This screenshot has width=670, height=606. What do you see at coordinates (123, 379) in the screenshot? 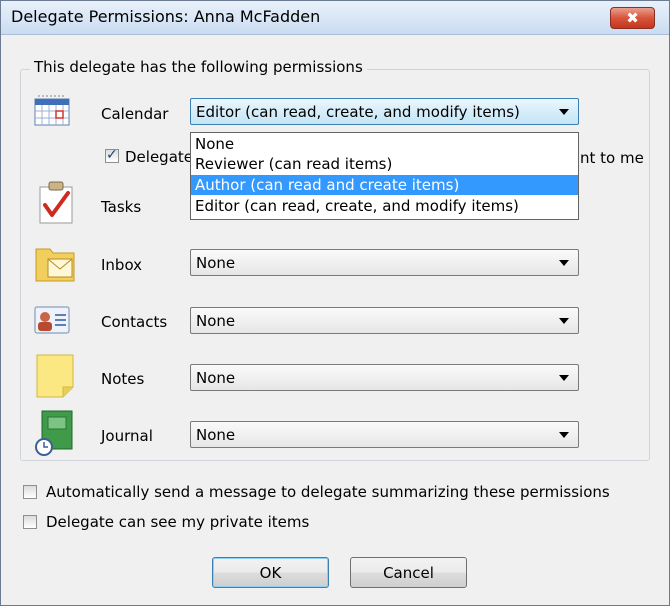
I see `notes-label: Notes` at bounding box center [123, 379].